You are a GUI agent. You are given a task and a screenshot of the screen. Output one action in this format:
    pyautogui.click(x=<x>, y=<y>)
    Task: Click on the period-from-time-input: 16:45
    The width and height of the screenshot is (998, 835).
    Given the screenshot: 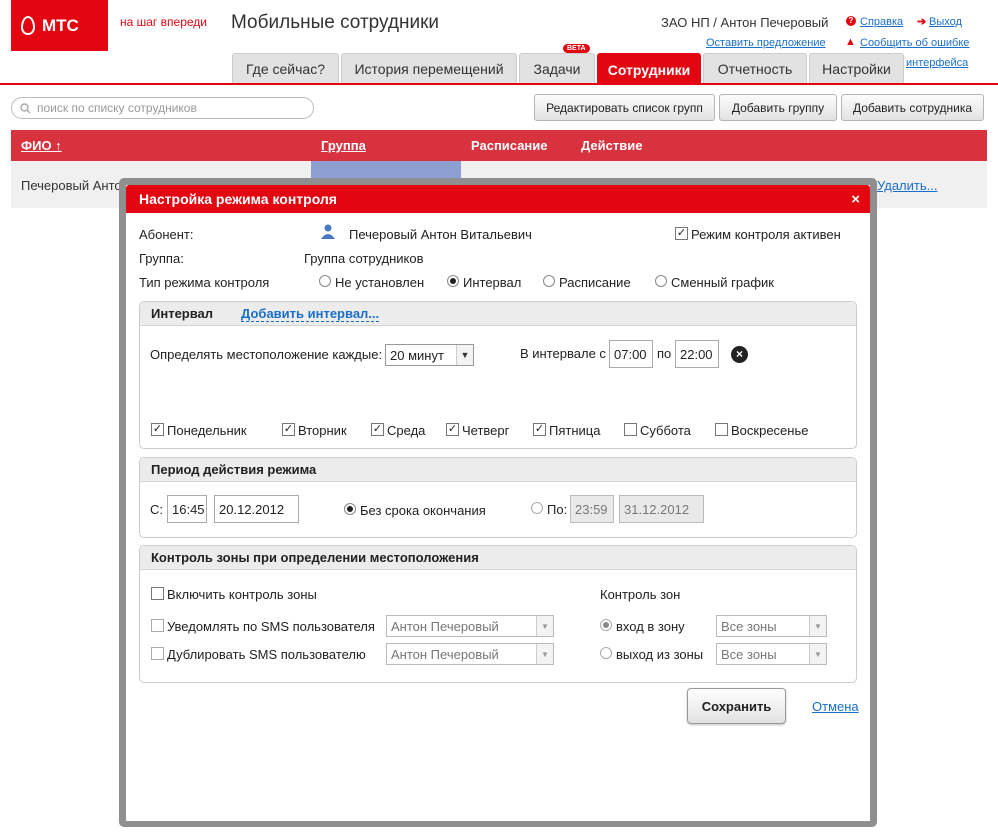 What is the action you would take?
    pyautogui.click(x=187, y=509)
    